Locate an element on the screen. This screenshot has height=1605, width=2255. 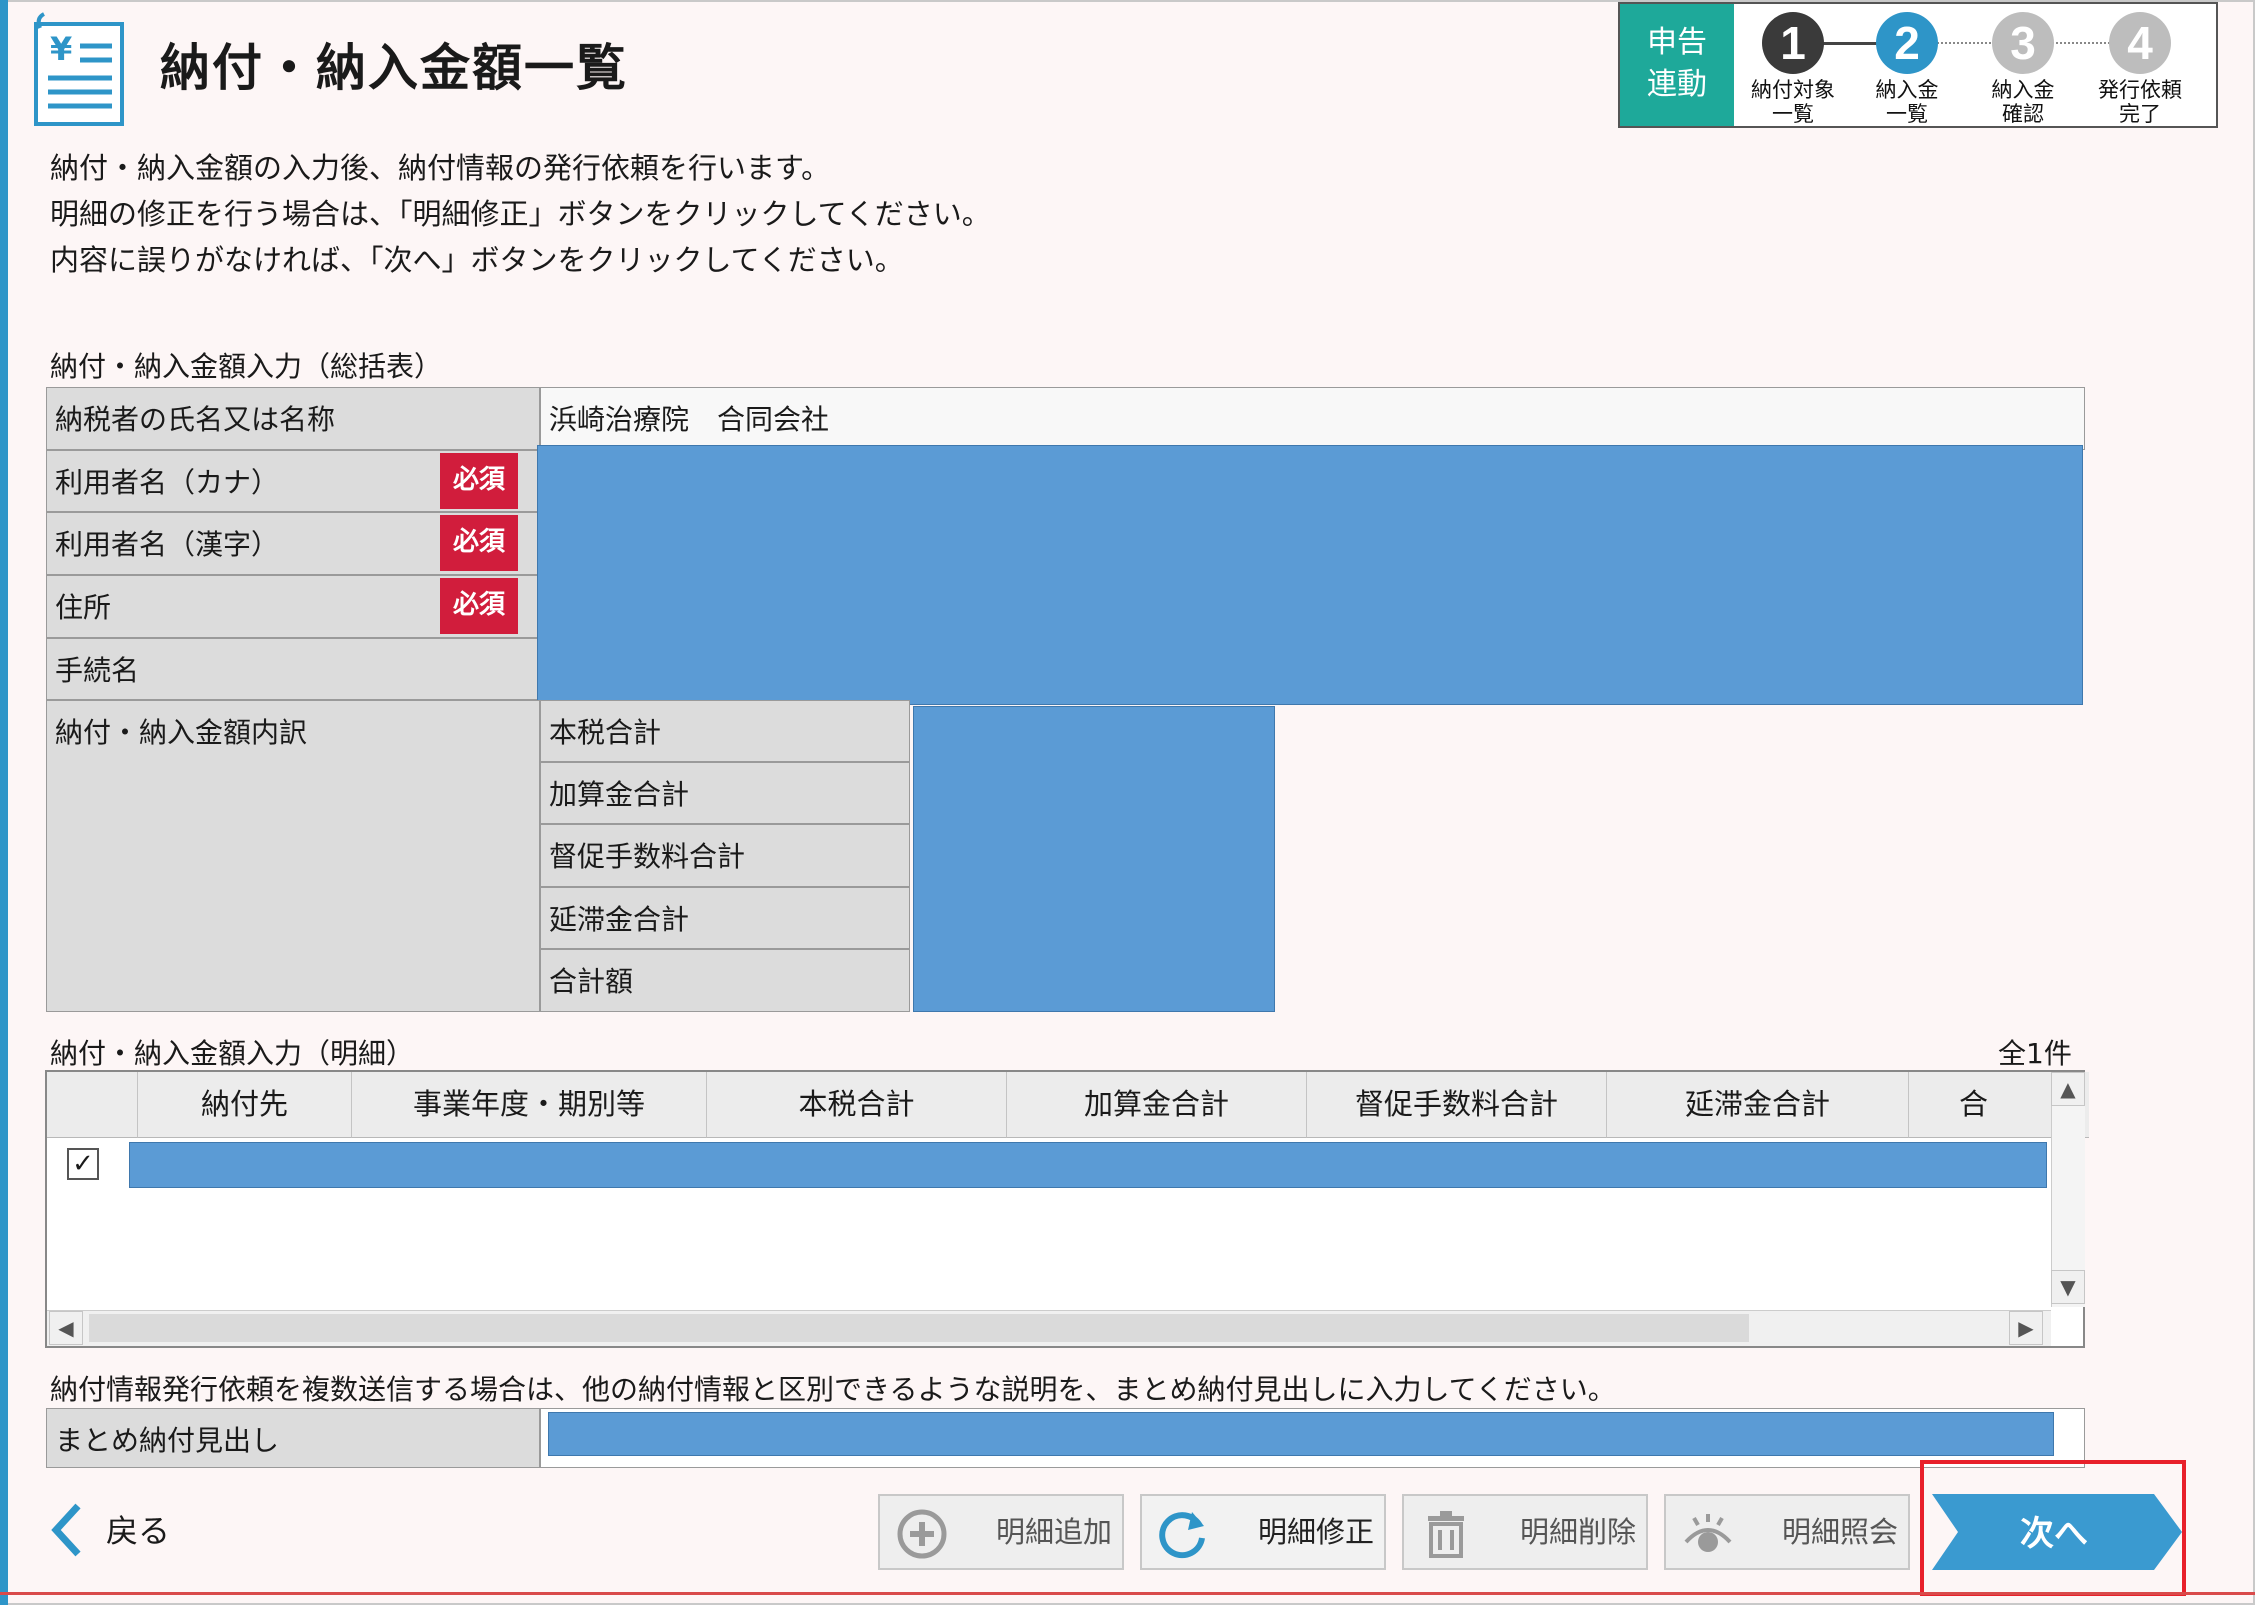
row-checkbox: ✓ is located at coordinates (83, 1164).